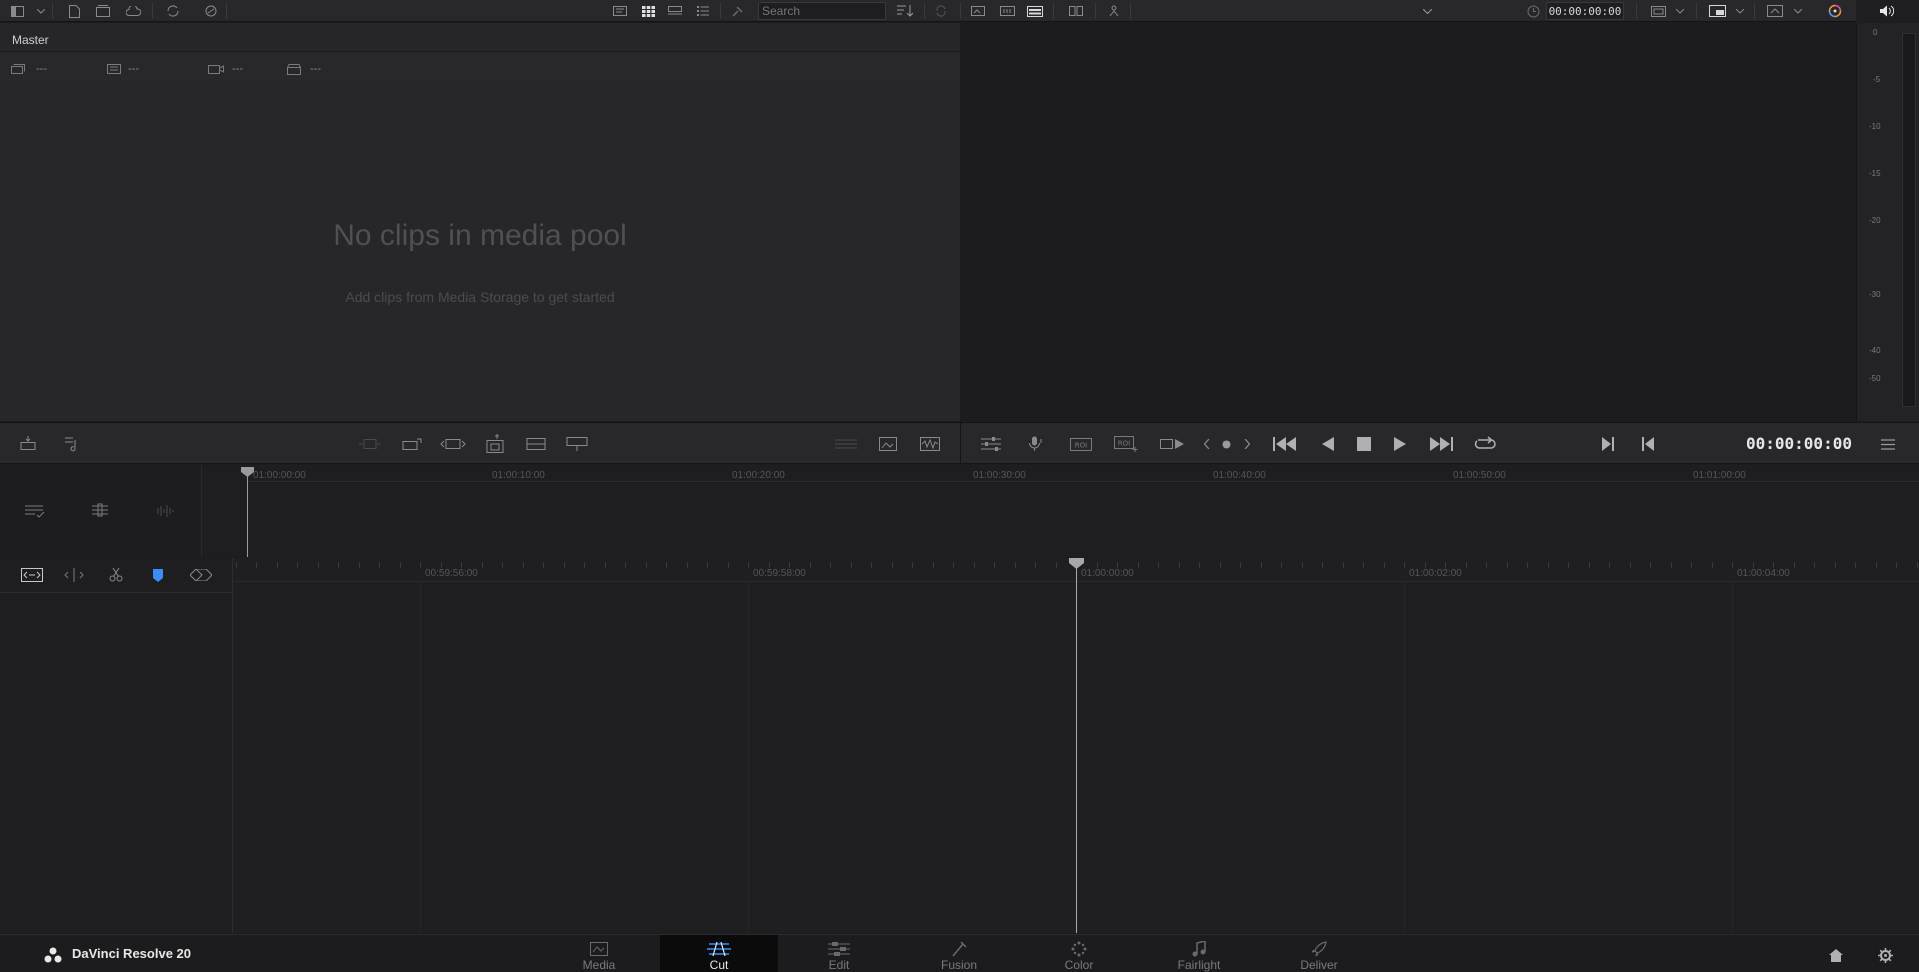 The width and height of the screenshot is (1919, 972). What do you see at coordinates (247, 514) in the screenshot?
I see `upper-playhead` at bounding box center [247, 514].